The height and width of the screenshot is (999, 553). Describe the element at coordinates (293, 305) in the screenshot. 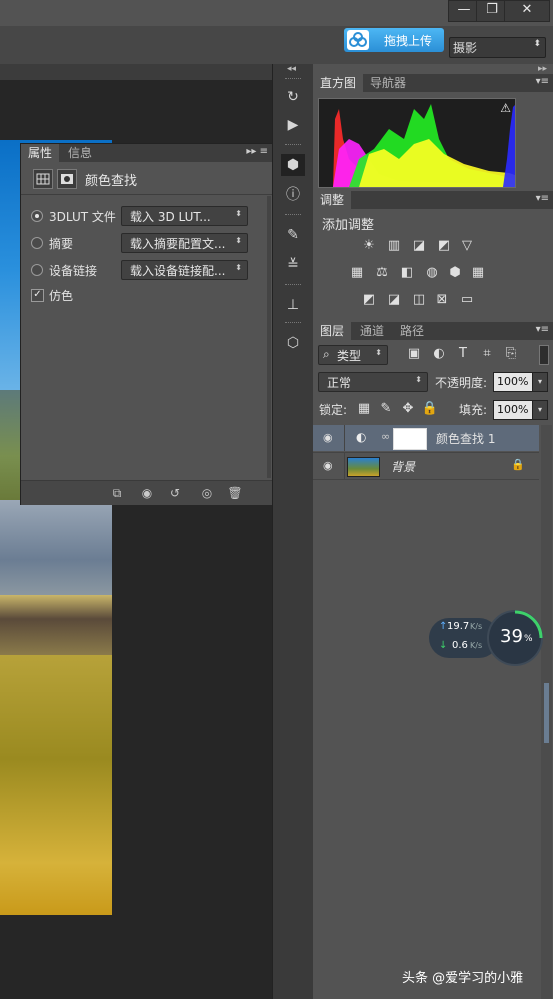

I see `clone-source-icon: ⊥` at that location.